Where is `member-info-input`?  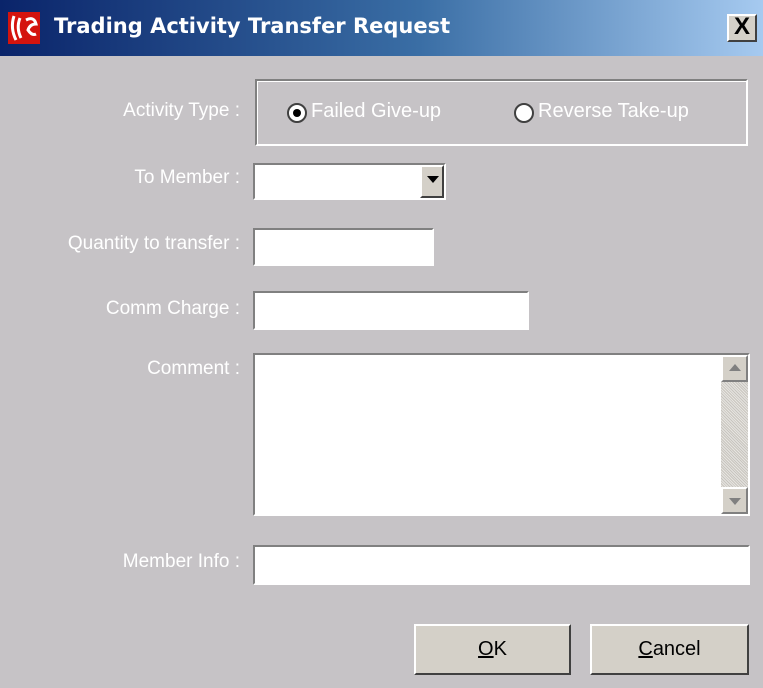
member-info-input is located at coordinates (501, 565).